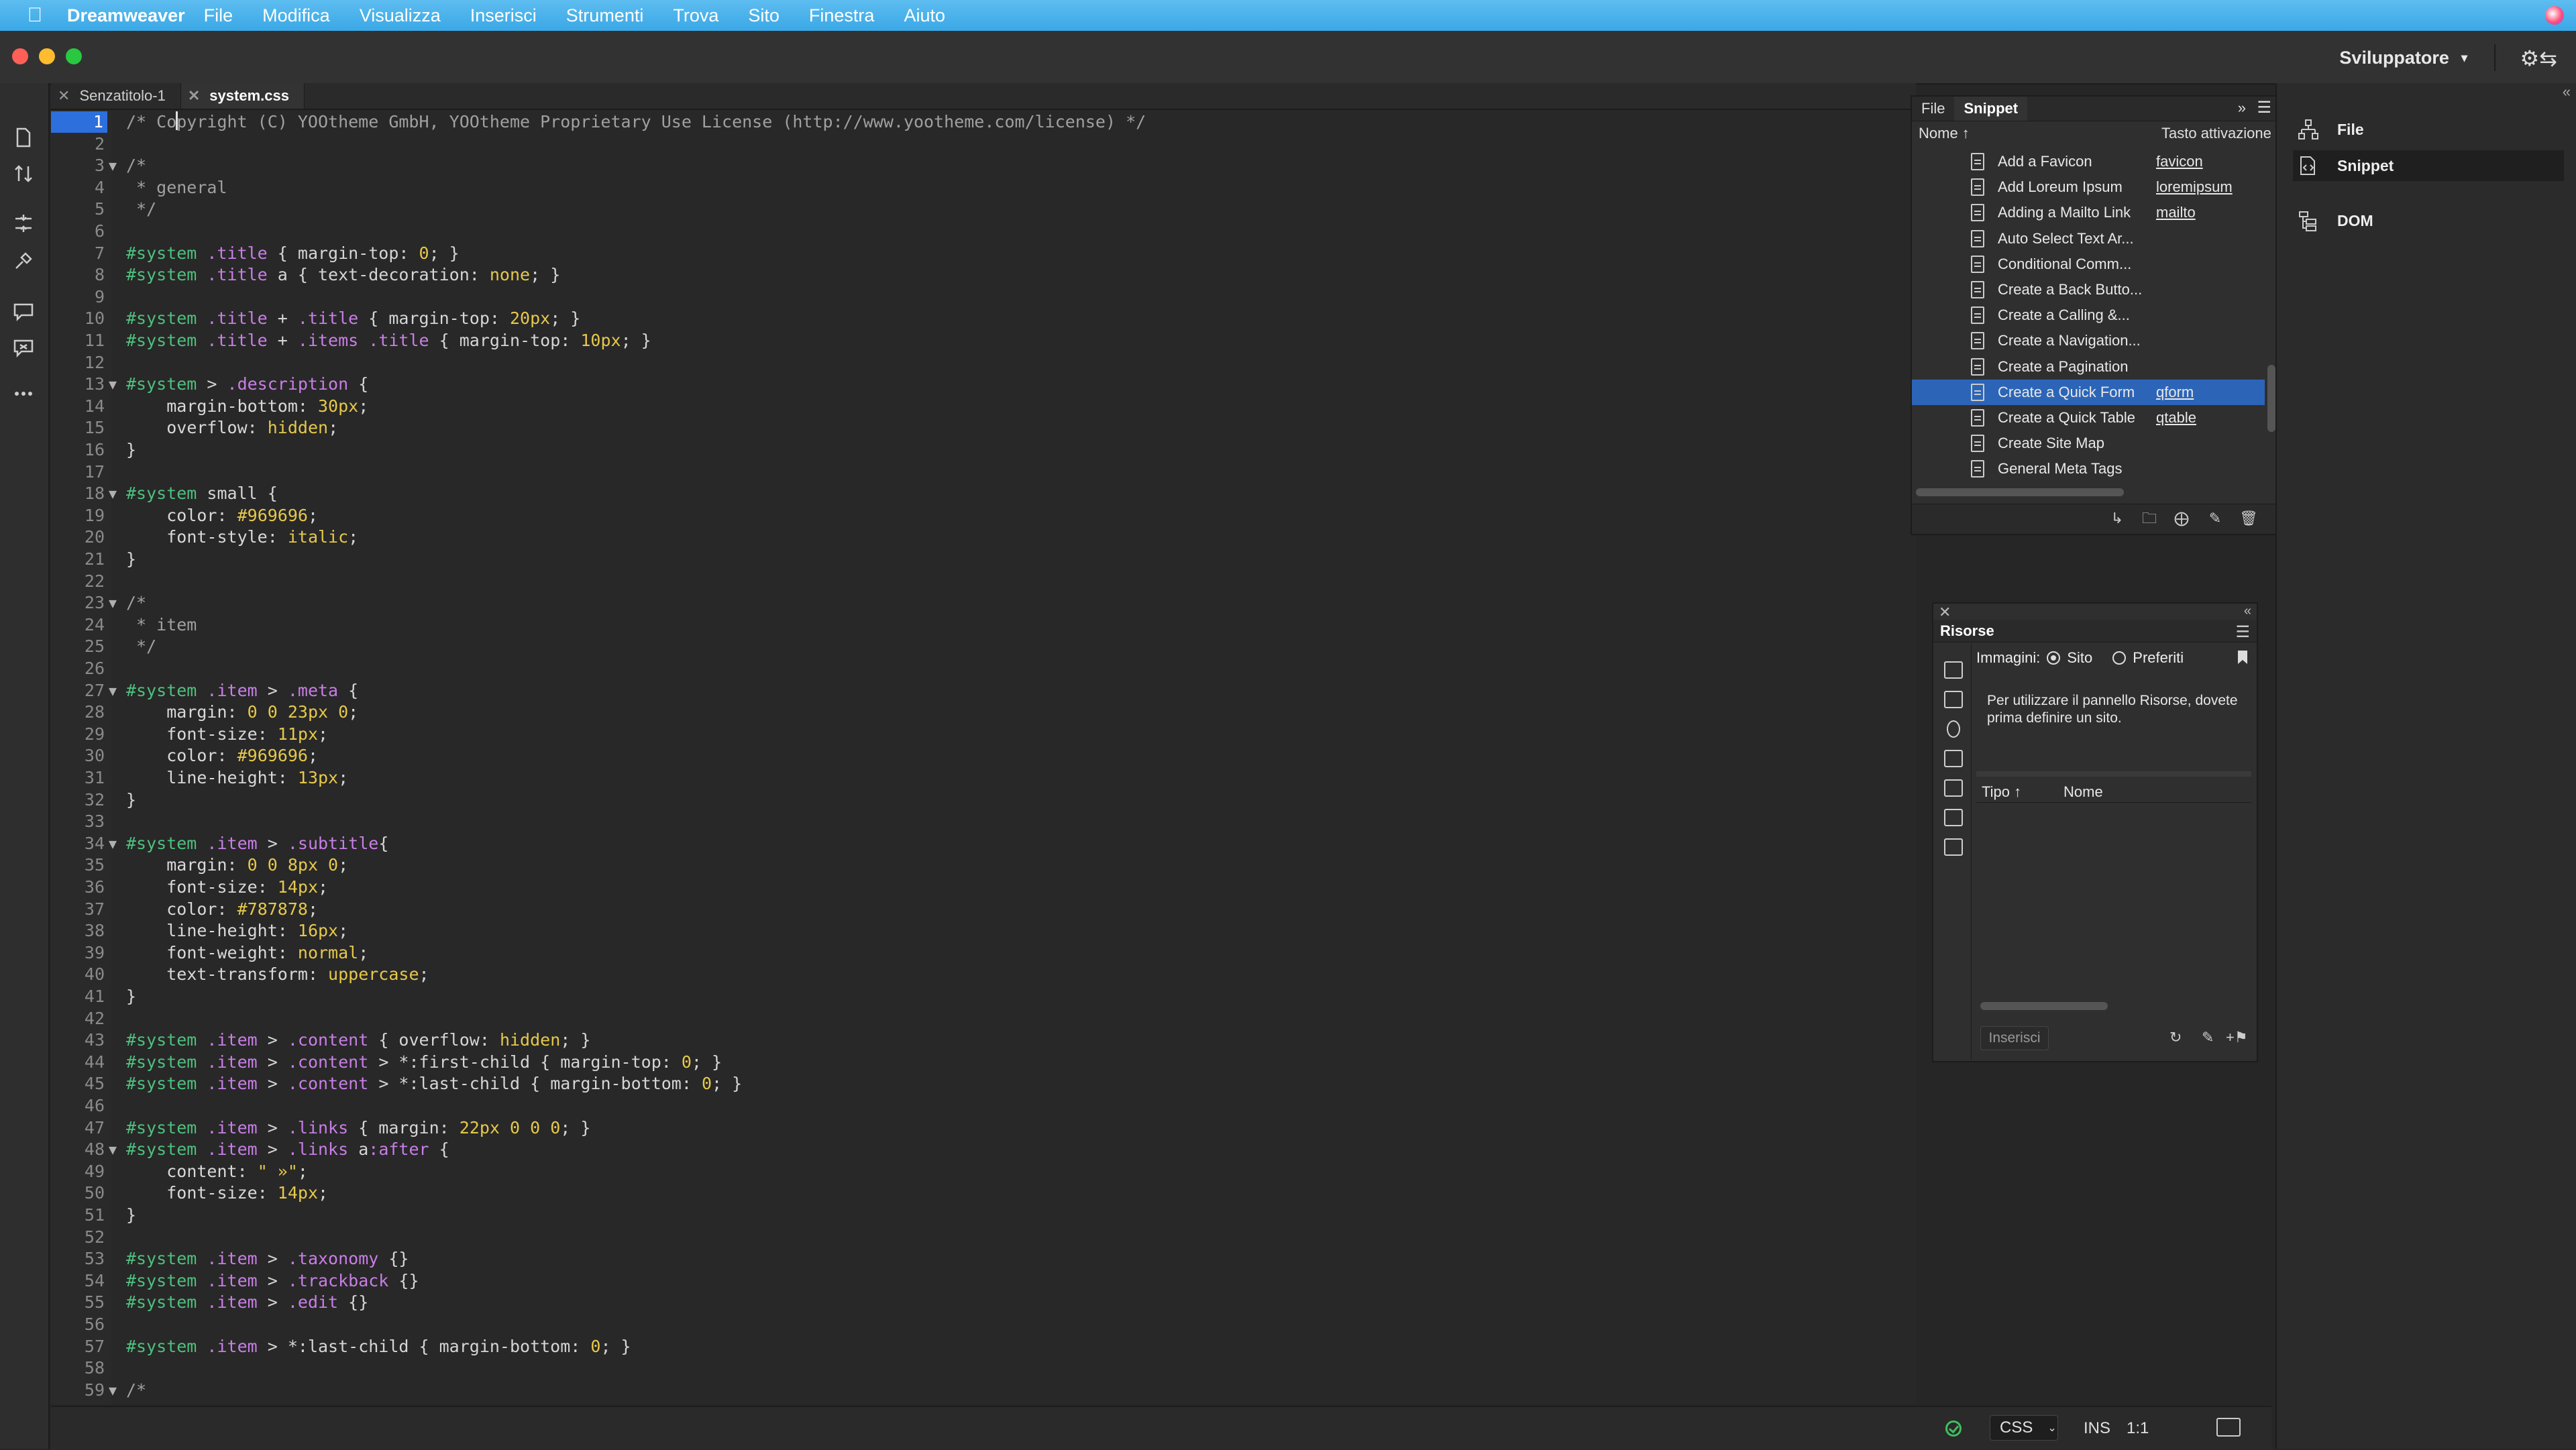 This screenshot has width=2576, height=1450. What do you see at coordinates (1953, 817) in the screenshot?
I see `template-icon` at bounding box center [1953, 817].